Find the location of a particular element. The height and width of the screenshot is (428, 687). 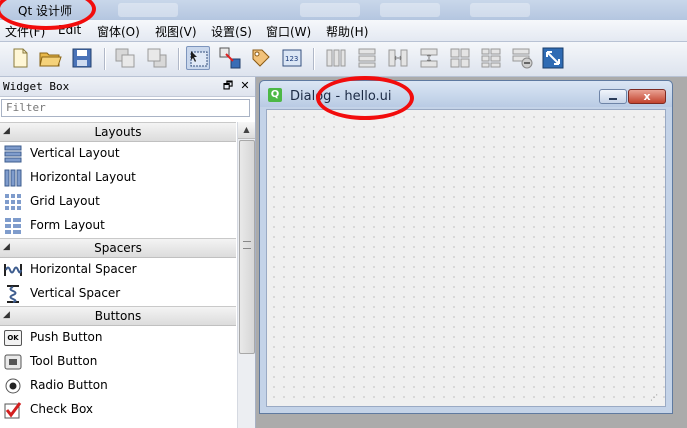

menu-settings: 设置(S) is located at coordinates (231, 31).